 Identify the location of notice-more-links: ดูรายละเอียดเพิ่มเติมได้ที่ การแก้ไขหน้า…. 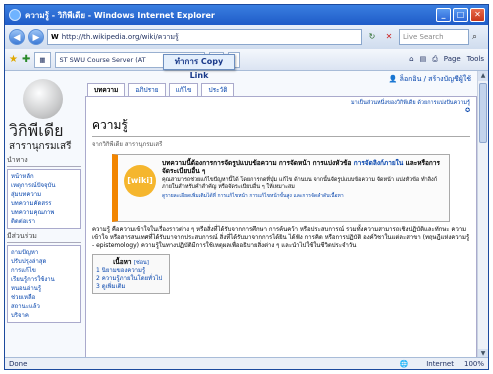
(303, 196).